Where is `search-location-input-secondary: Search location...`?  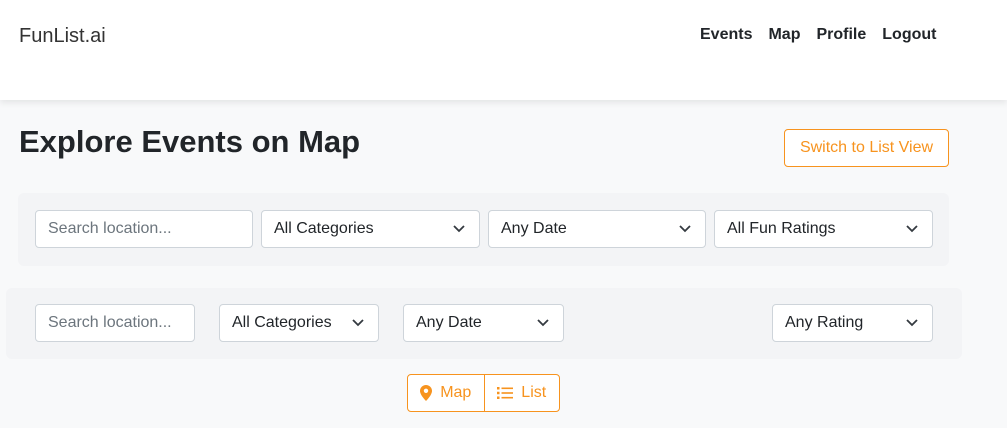 search-location-input-secondary: Search location... is located at coordinates (115, 323).